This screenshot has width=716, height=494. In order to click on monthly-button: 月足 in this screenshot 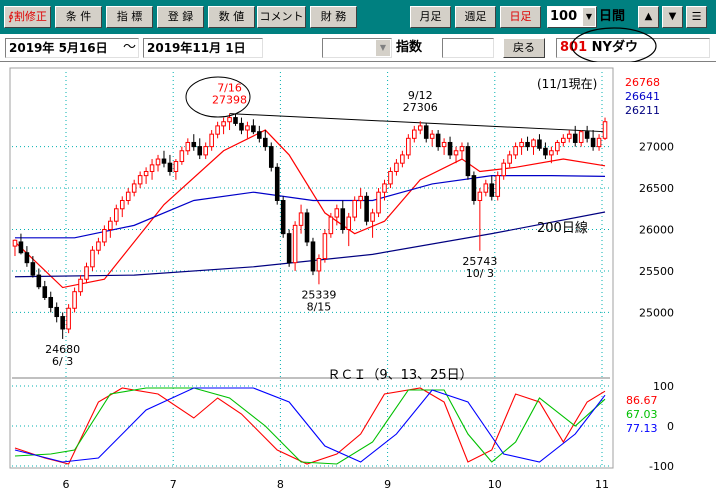, I will do `click(430, 17)`.